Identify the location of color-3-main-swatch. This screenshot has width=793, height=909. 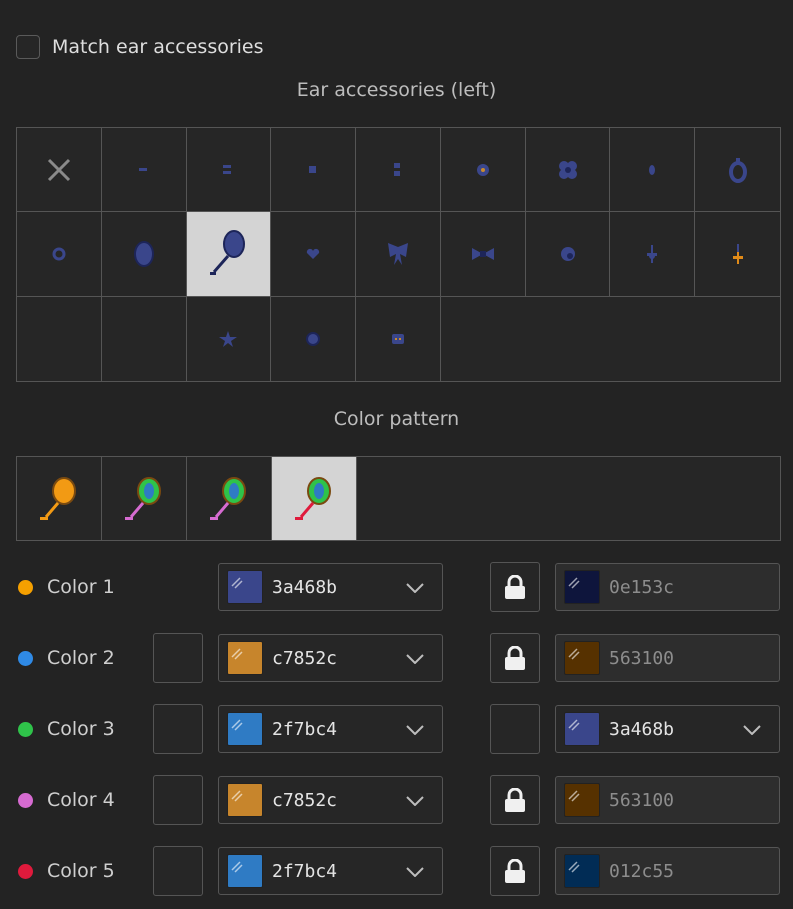
(245, 729).